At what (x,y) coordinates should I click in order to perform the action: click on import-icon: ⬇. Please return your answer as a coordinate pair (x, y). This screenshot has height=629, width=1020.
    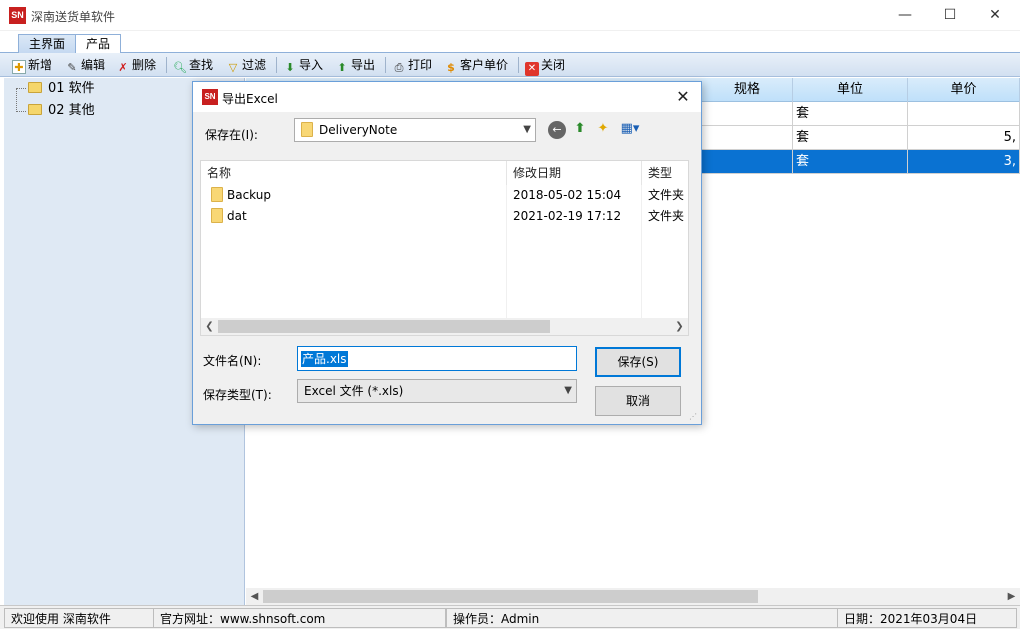
    Looking at the image, I should click on (290, 67).